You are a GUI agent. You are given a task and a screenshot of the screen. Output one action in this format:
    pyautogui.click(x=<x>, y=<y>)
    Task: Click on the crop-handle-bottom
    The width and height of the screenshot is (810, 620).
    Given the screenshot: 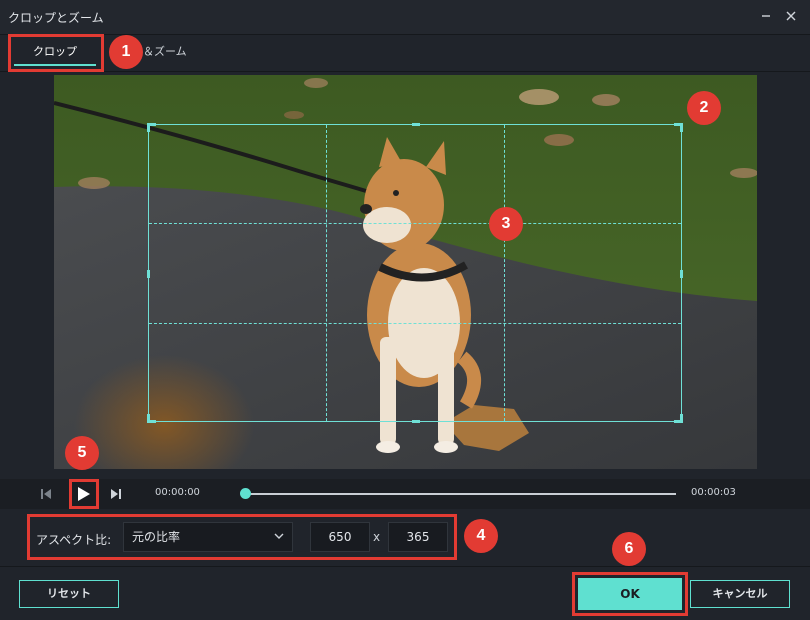 What is the action you would take?
    pyautogui.click(x=416, y=421)
    